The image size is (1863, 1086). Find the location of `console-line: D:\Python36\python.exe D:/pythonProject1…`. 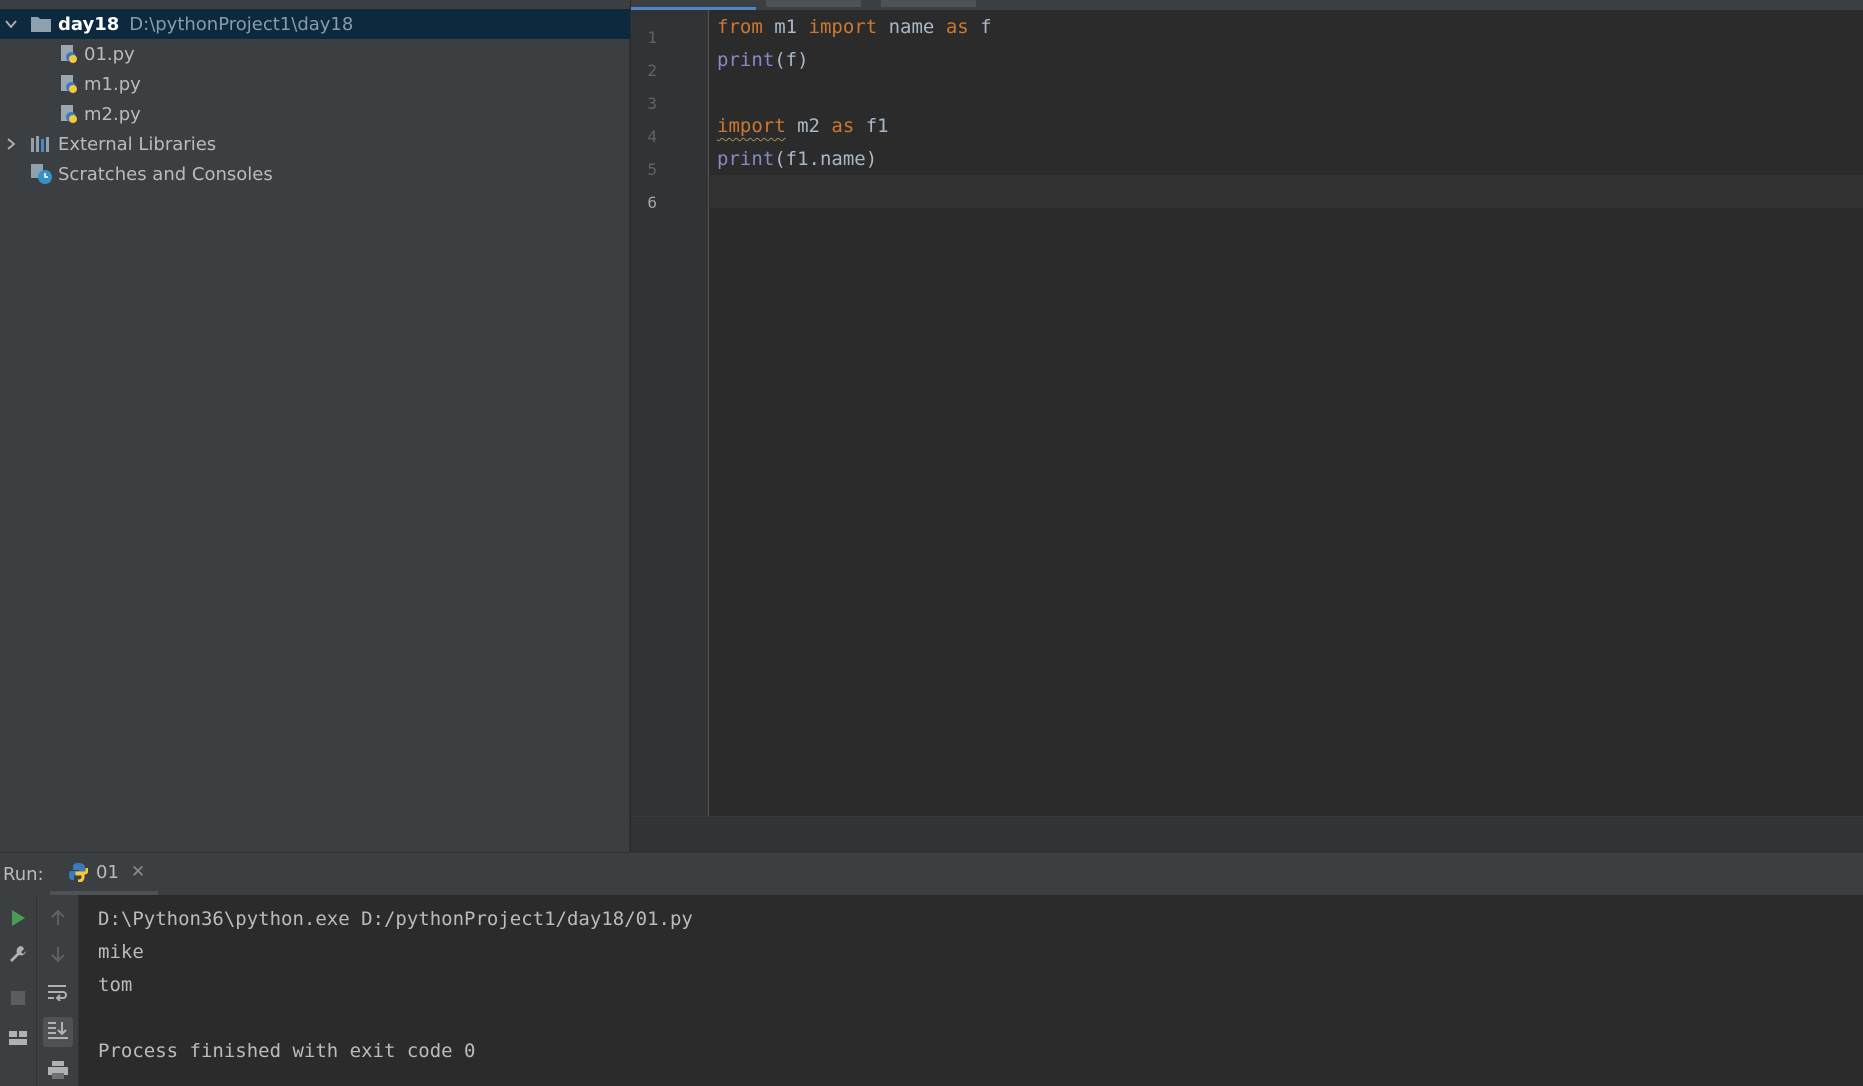

console-line: D:\Python36\python.exe D:/pythonProject1… is located at coordinates (395, 919).